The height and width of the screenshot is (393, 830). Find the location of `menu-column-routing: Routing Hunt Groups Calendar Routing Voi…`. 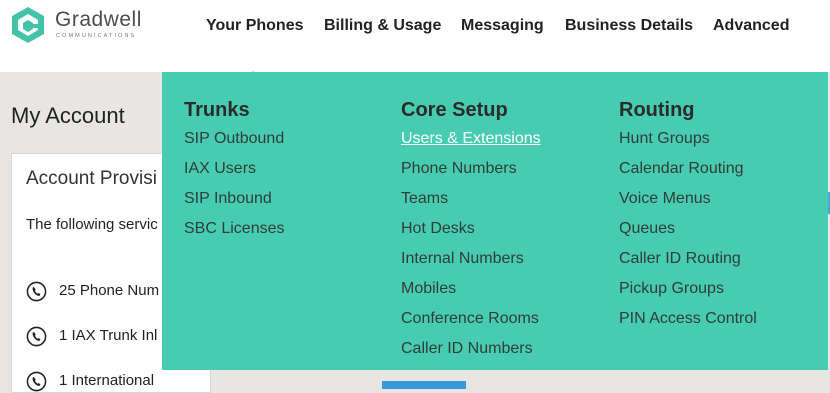

menu-column-routing: Routing Hunt Groups Calendar Routing Voi… is located at coordinates (688, 216).